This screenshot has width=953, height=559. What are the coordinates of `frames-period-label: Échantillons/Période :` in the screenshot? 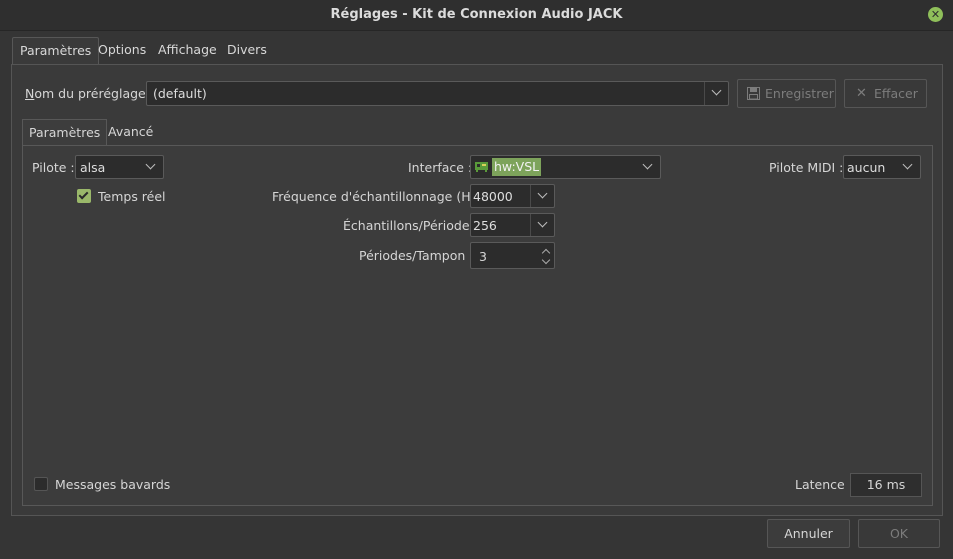 It's located at (410, 225).